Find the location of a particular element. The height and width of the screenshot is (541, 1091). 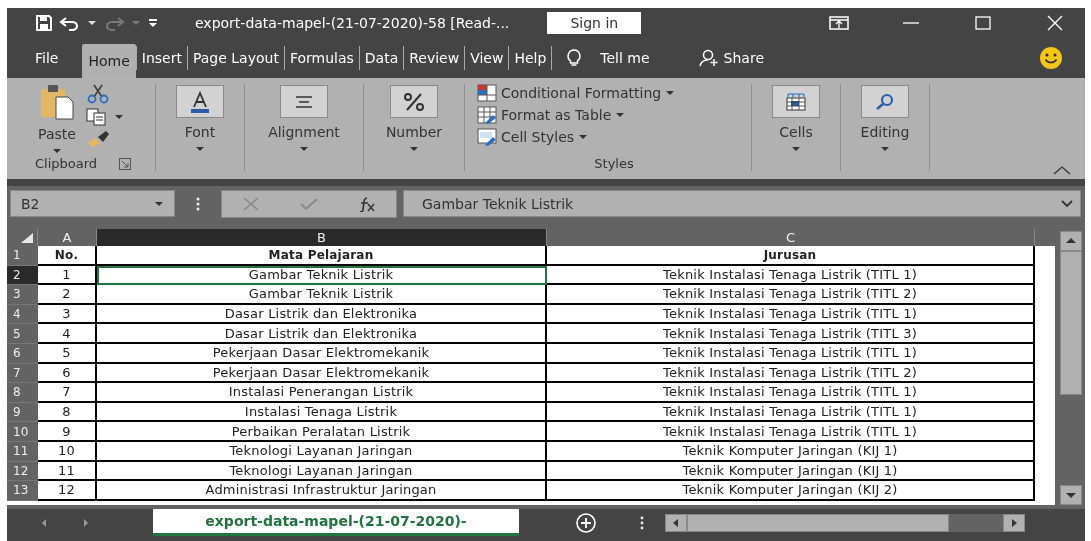

ribbon-tab: Help is located at coordinates (530, 58).